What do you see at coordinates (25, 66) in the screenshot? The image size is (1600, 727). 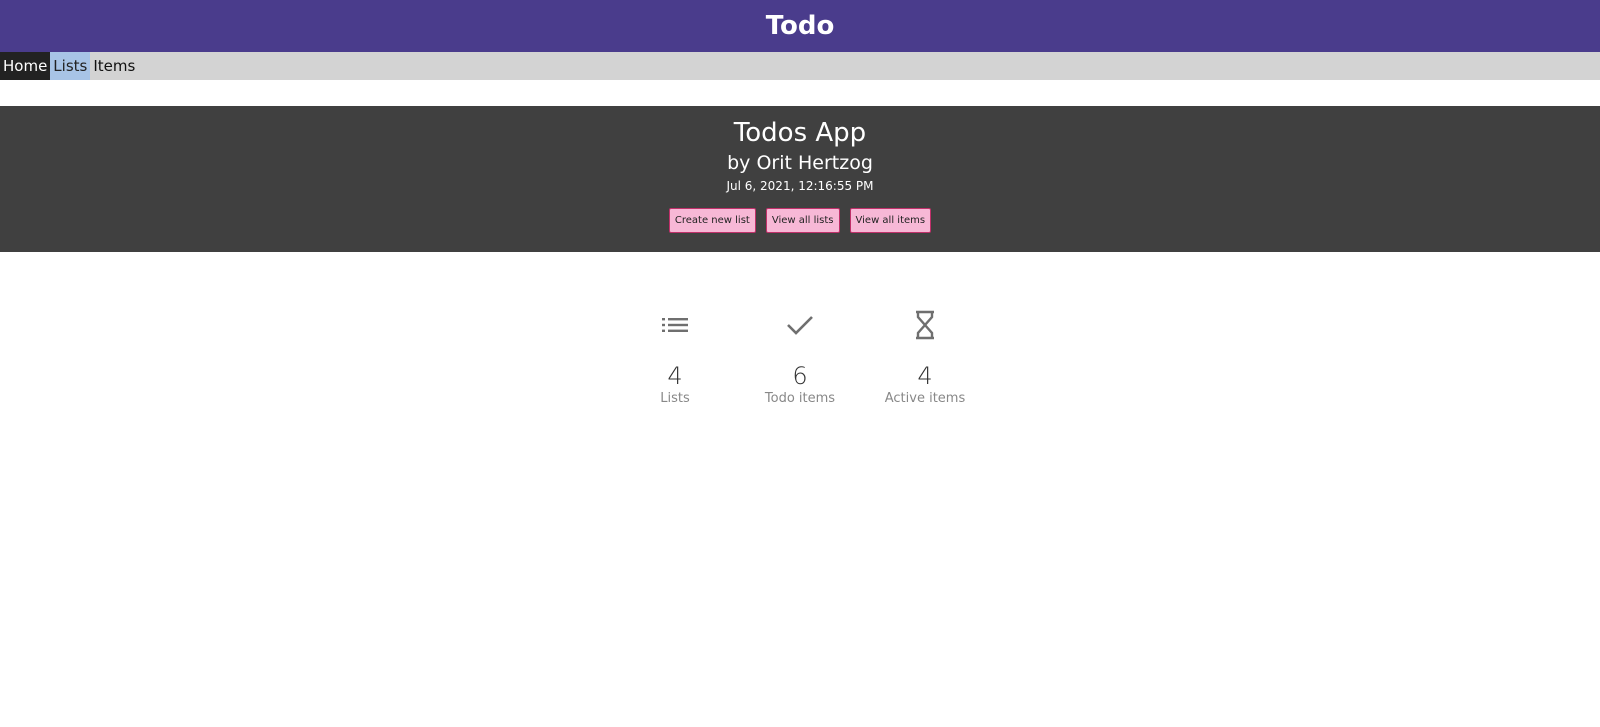 I see `nav-item-home: Home` at bounding box center [25, 66].